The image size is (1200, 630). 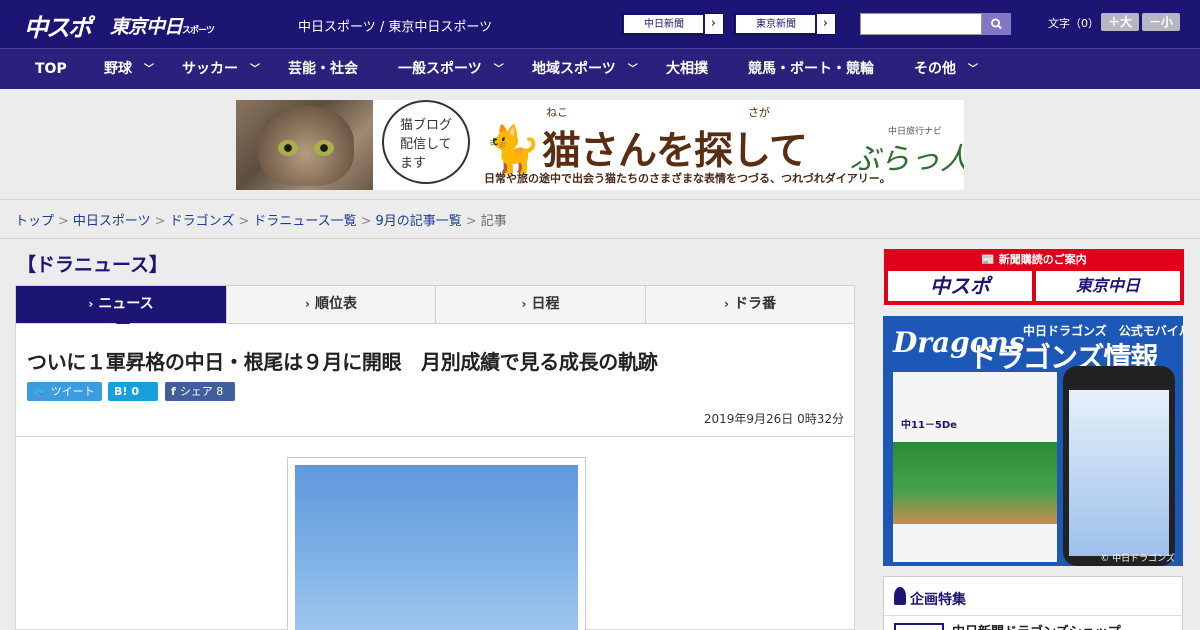 I want to click on facebook-icon: f, so click(x=173, y=391).